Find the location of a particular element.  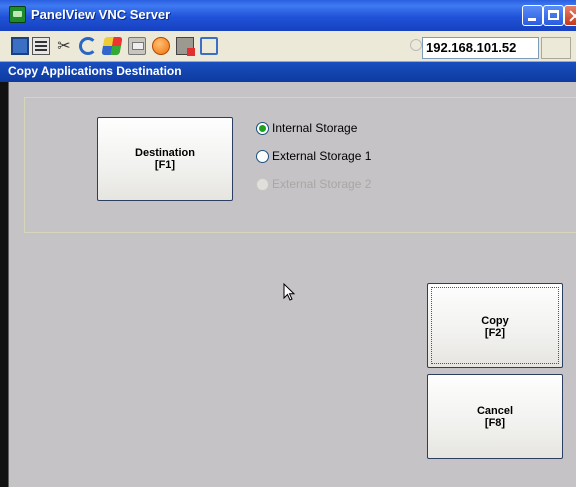

connection-info-icon is located at coordinates (41, 46).